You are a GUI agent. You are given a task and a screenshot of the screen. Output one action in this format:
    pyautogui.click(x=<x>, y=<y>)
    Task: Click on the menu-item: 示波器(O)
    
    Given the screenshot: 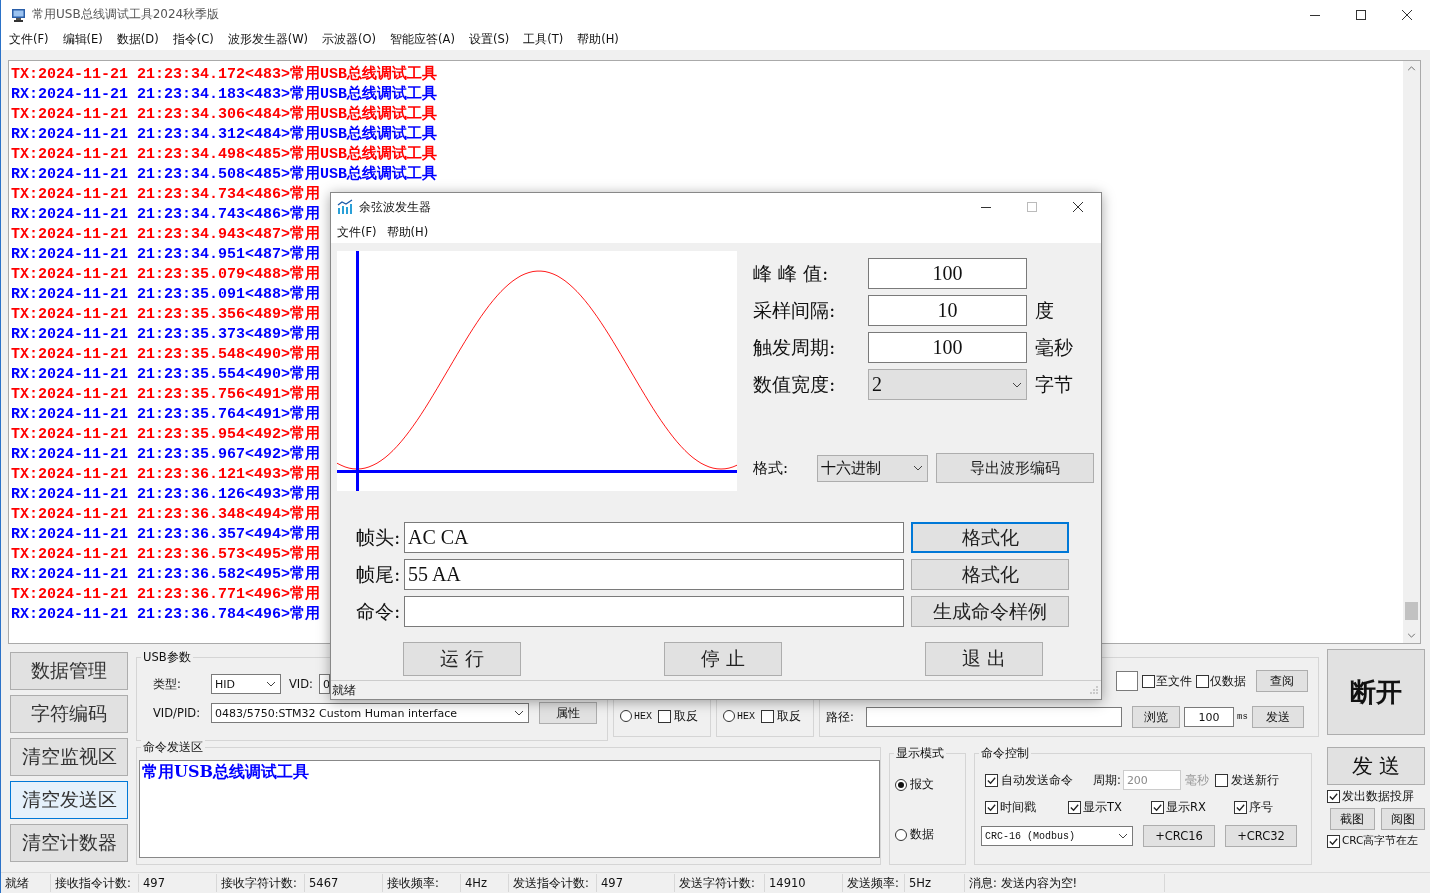 What is the action you would take?
    pyautogui.click(x=349, y=40)
    